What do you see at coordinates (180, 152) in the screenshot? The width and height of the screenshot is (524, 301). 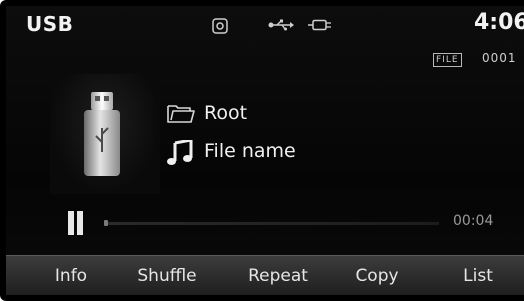 I see `music-note-icon` at bounding box center [180, 152].